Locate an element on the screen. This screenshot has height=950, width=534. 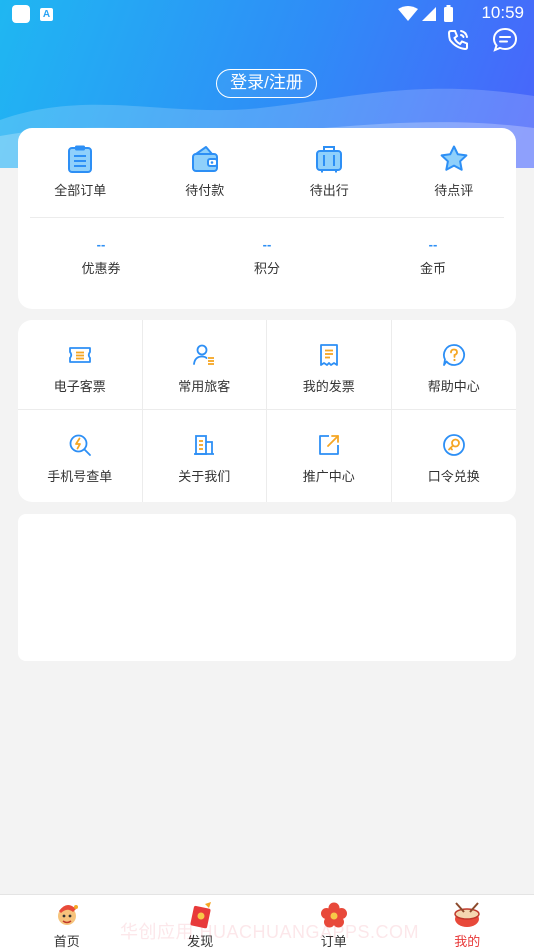
coupons-label: 优惠券 is located at coordinates (101, 268).